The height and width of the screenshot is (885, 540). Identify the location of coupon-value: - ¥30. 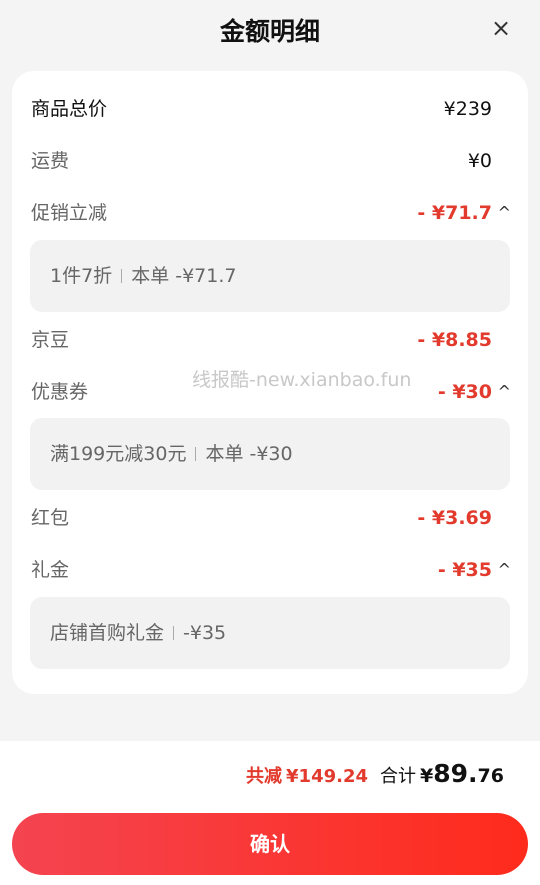
(464, 392).